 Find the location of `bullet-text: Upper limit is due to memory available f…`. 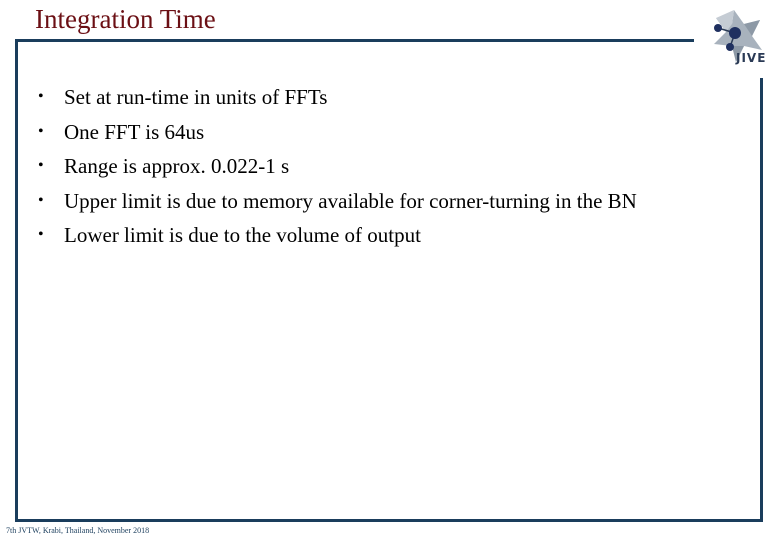

bullet-text: Upper limit is due to memory available f… is located at coordinates (350, 200).